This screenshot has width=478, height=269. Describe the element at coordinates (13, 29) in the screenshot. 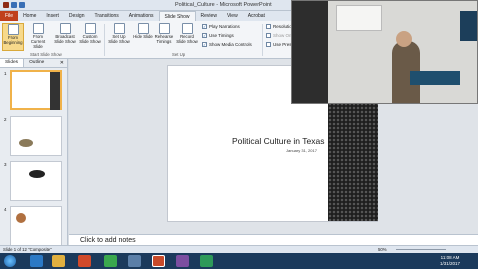

I see `slideshow-start-icon` at that location.